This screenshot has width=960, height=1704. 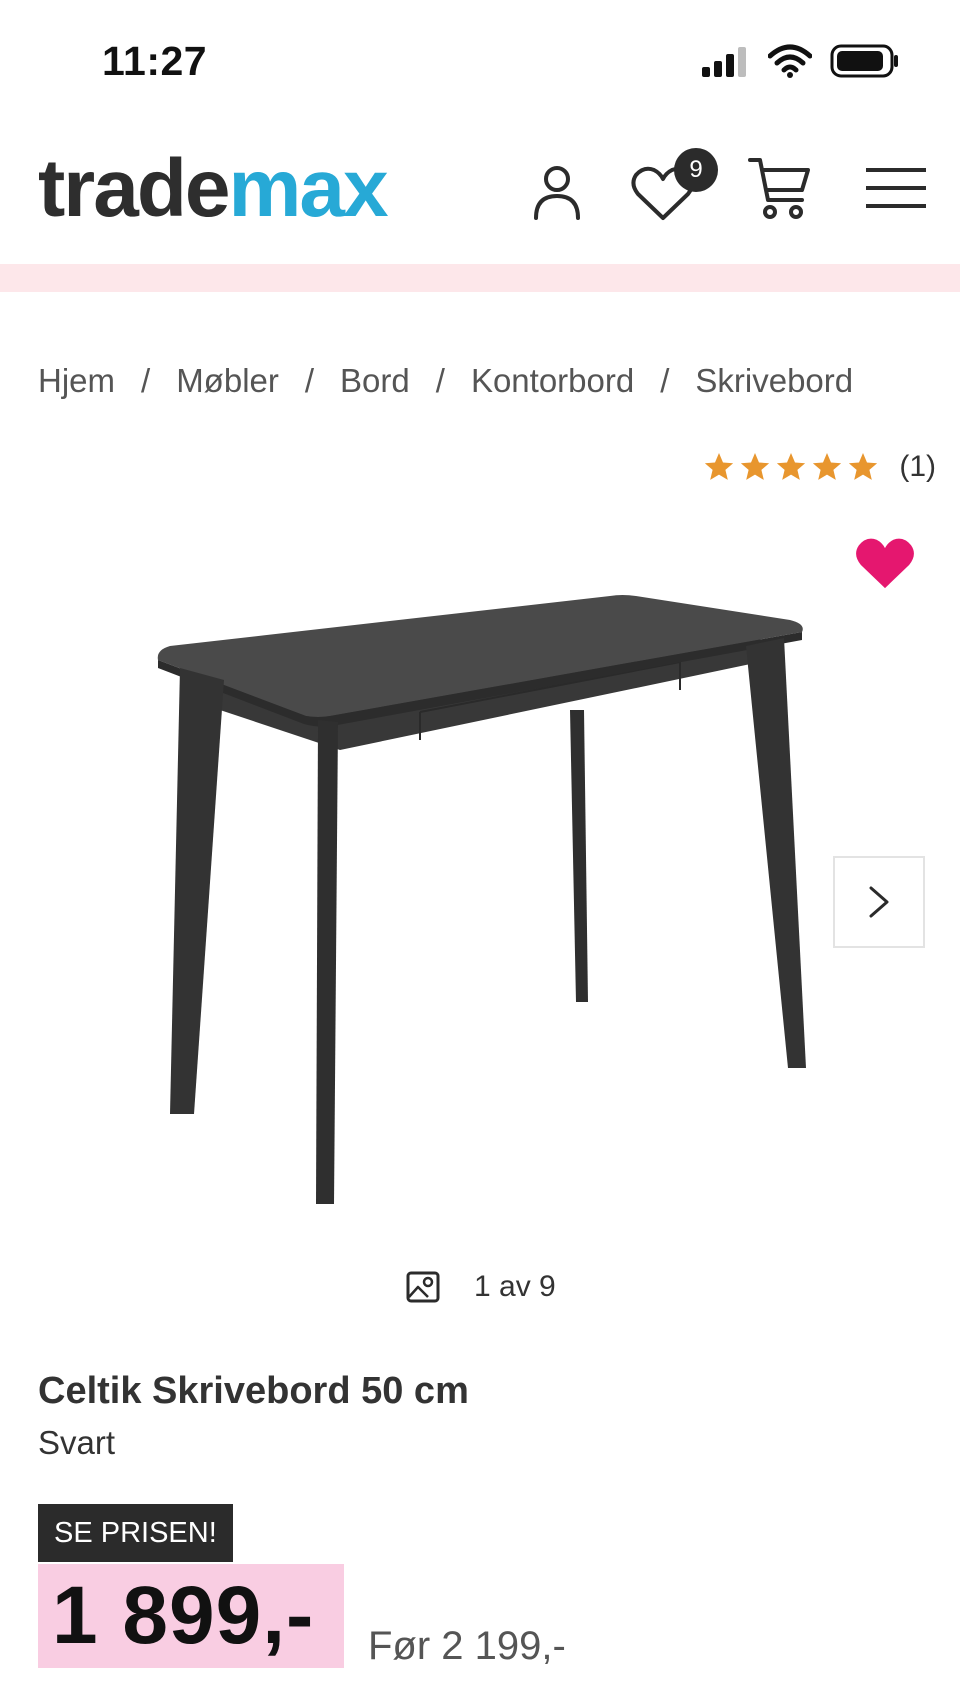 I want to click on product-title: Celtik Skrivebord 50 cm, so click(x=253, y=1391).